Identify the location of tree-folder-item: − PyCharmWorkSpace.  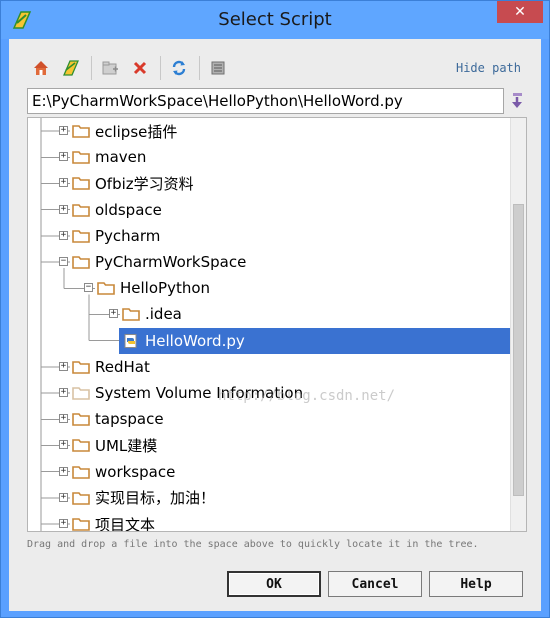
(269, 262).